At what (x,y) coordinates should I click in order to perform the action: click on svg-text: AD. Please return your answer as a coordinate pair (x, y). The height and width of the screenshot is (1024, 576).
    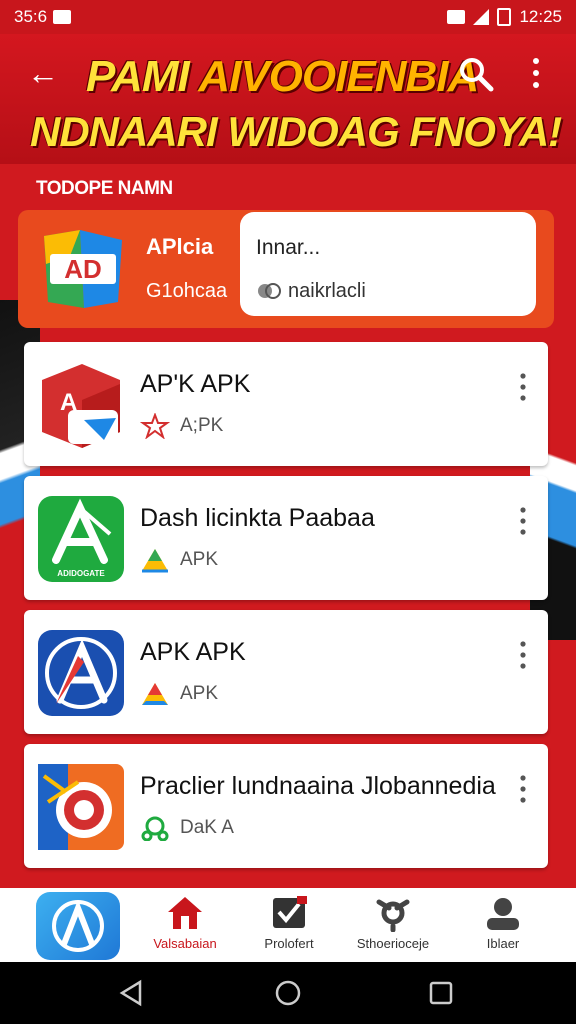
    Looking at the image, I should click on (83, 269).